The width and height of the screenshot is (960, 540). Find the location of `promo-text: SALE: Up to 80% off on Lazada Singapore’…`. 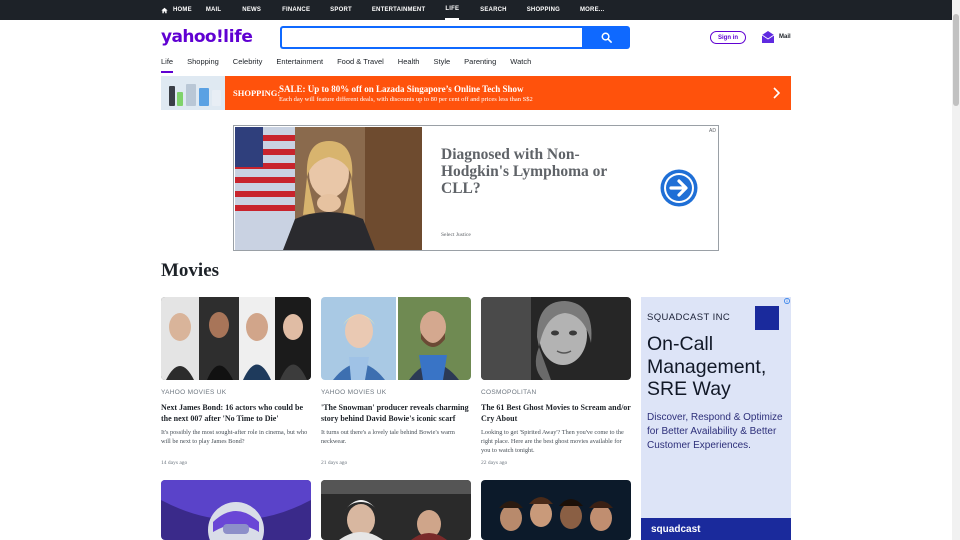

promo-text: SALE: Up to 80% off on Lazada Singapore’… is located at coordinates (406, 93).